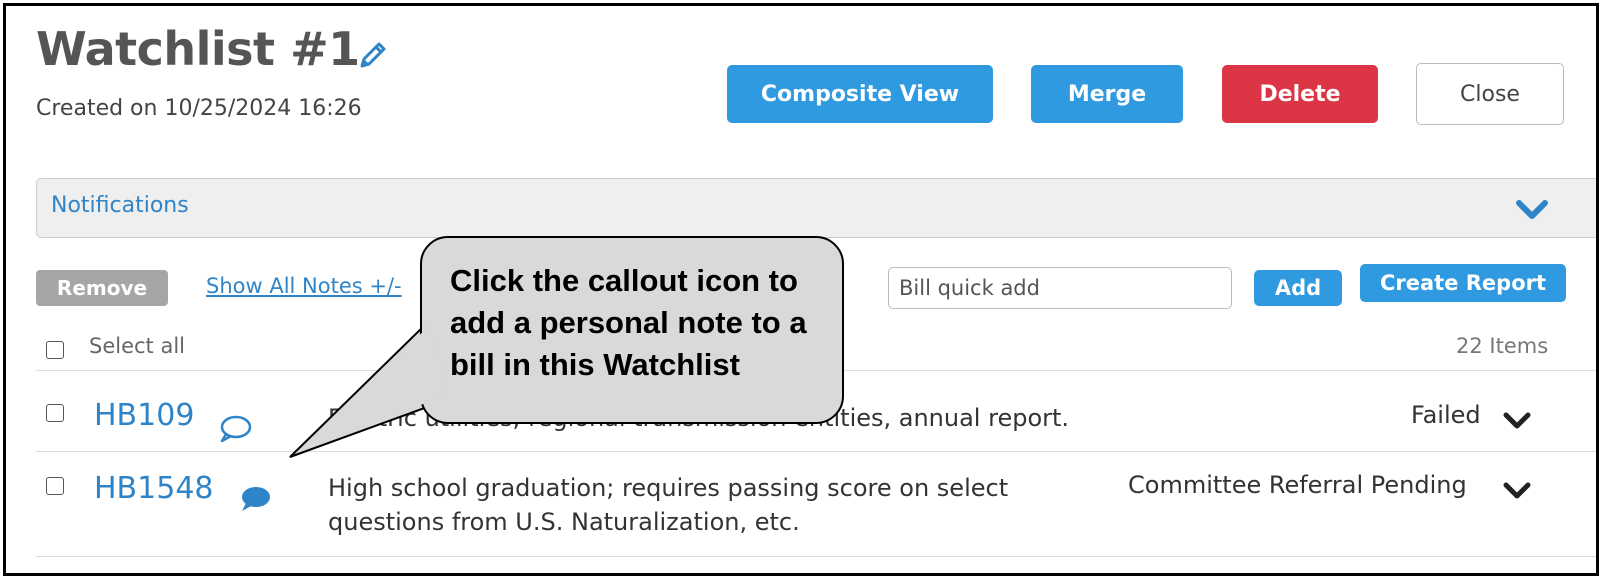 The width and height of the screenshot is (1608, 585). What do you see at coordinates (137, 346) in the screenshot?
I see `select-all-label: Select all` at bounding box center [137, 346].